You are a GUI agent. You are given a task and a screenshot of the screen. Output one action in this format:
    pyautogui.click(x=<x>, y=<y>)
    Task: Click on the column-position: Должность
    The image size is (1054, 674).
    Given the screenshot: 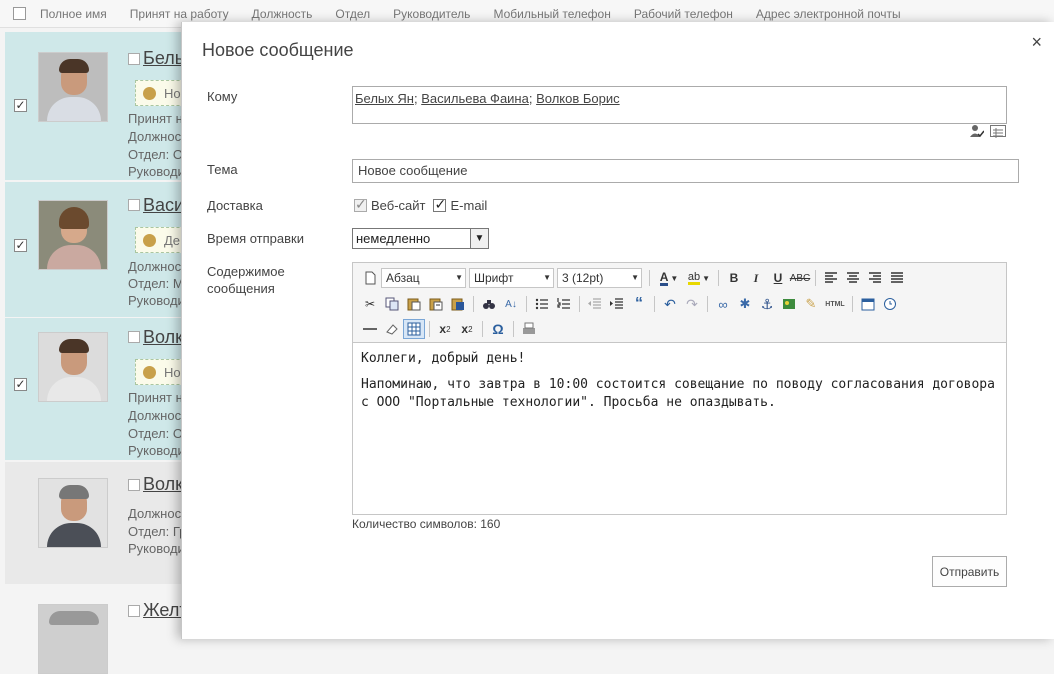 What is the action you would take?
    pyautogui.click(x=282, y=14)
    